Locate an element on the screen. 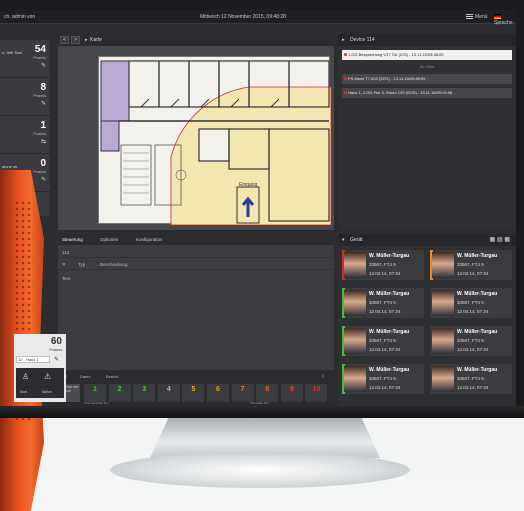 The width and height of the screenshot is (524, 511). tab-konfiguration: Konfiguration is located at coordinates (149, 239).